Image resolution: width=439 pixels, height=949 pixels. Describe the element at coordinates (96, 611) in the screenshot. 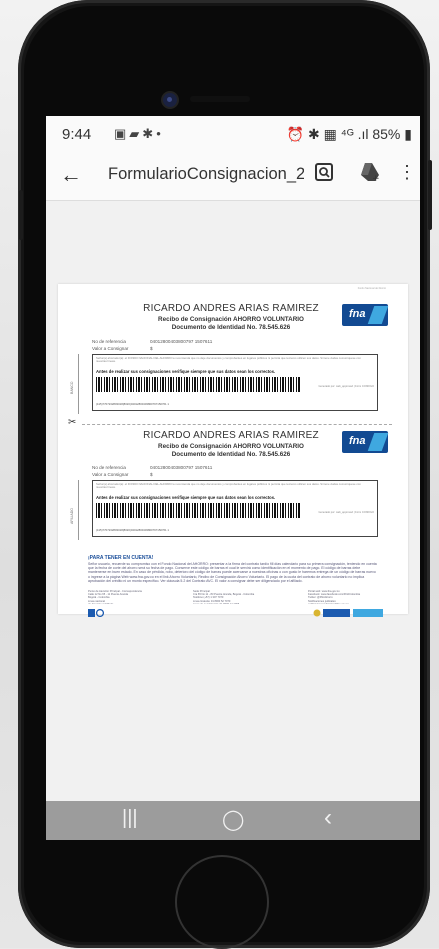

I see `footer-logo-left` at that location.